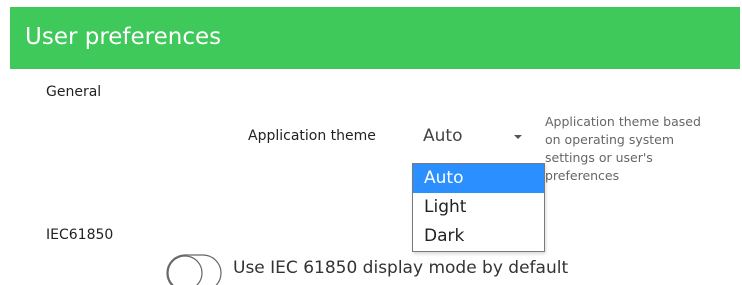 This screenshot has width=742, height=285. Describe the element at coordinates (473, 137) in the screenshot. I see `application-theme-select: Auto` at that location.